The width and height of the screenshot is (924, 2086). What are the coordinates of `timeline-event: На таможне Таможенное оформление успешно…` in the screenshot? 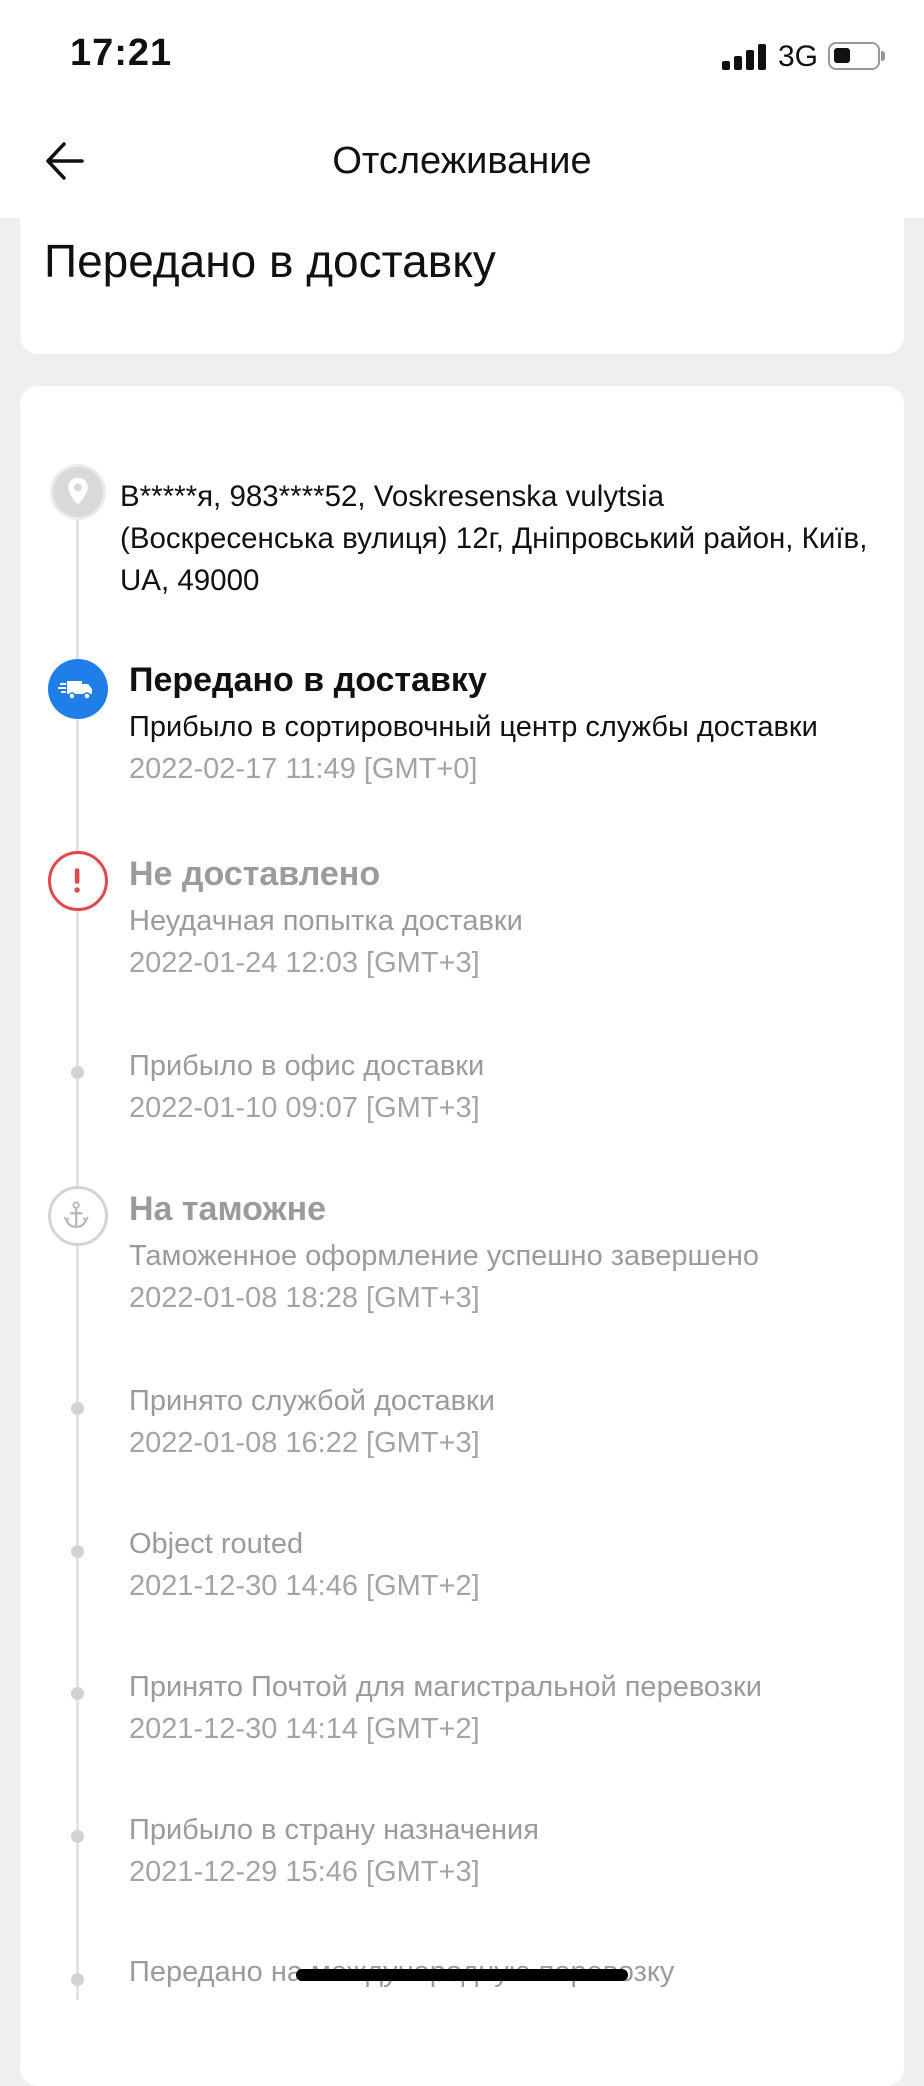 It's located at (519, 1253).